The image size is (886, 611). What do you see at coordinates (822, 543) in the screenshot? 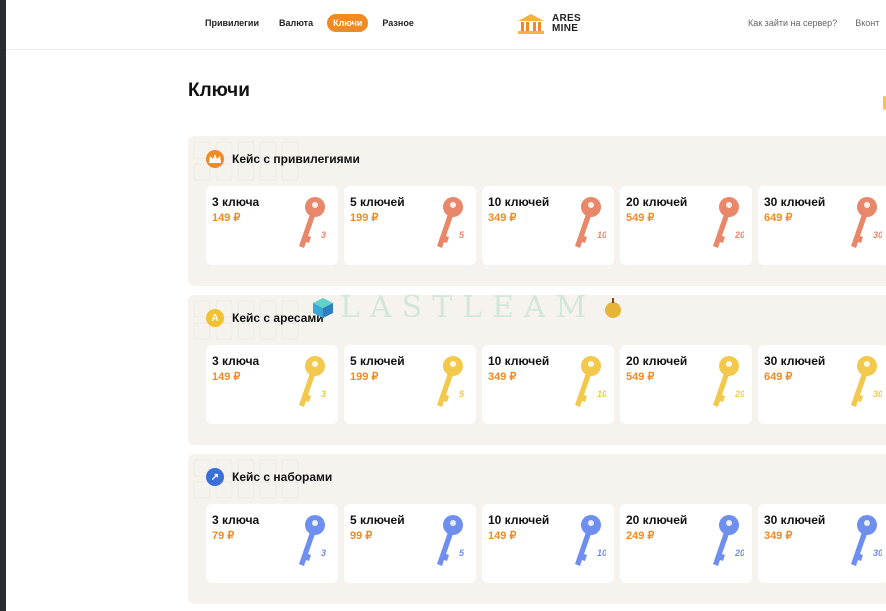
I see `key-card: 30 ключей 349 ₽ 30` at bounding box center [822, 543].